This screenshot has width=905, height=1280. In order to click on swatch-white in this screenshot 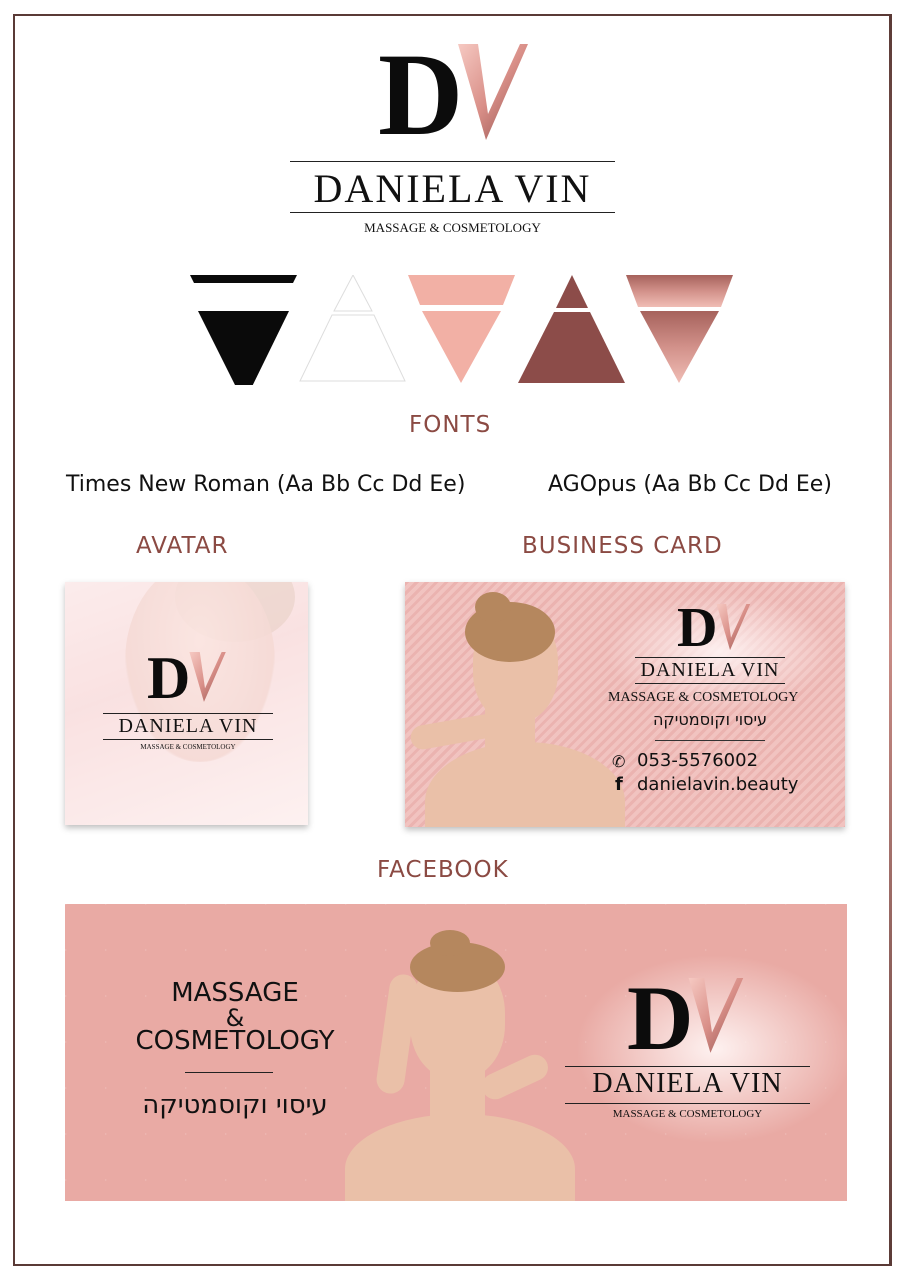, I will do `click(352, 328)`.